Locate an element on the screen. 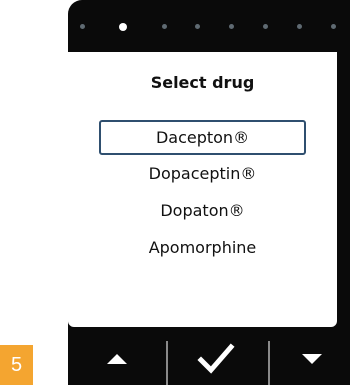 This screenshot has width=350, height=385. drug-option-dacepton: Dacepton® is located at coordinates (202, 137).